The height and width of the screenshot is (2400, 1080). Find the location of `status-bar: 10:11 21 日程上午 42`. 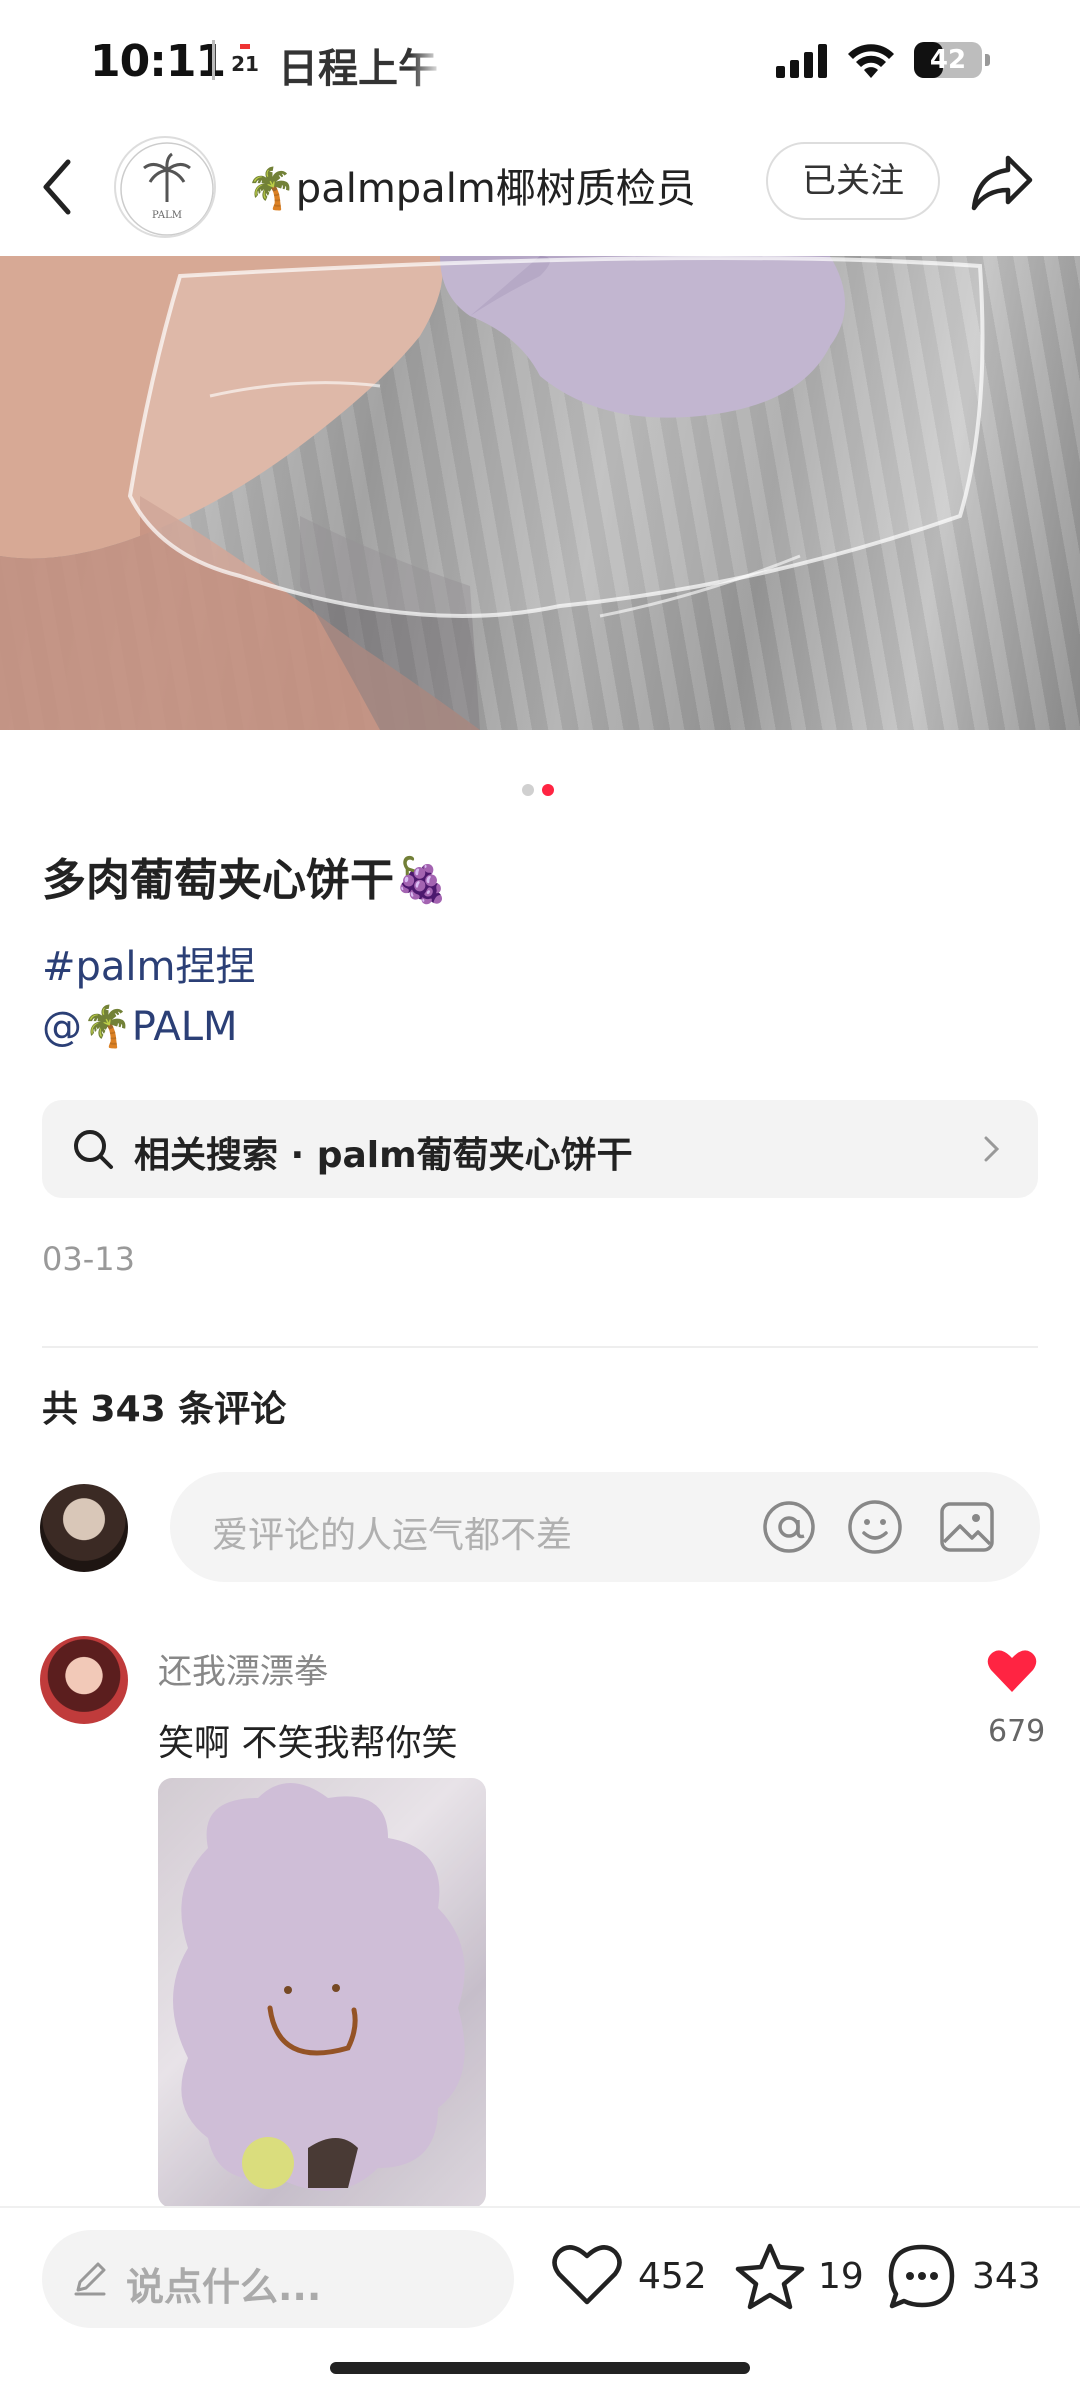

status-bar: 10:11 21 日程上午 42 is located at coordinates (540, 64).